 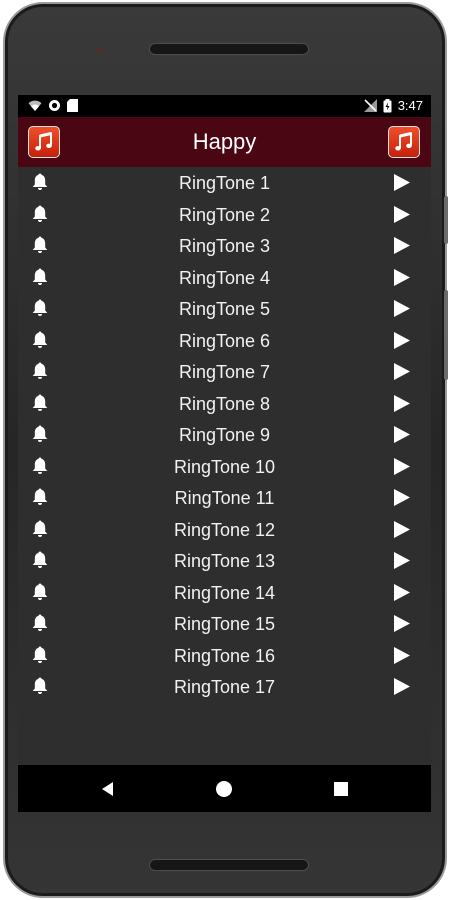 I want to click on list-item: RingTone 16, so click(x=224, y=656).